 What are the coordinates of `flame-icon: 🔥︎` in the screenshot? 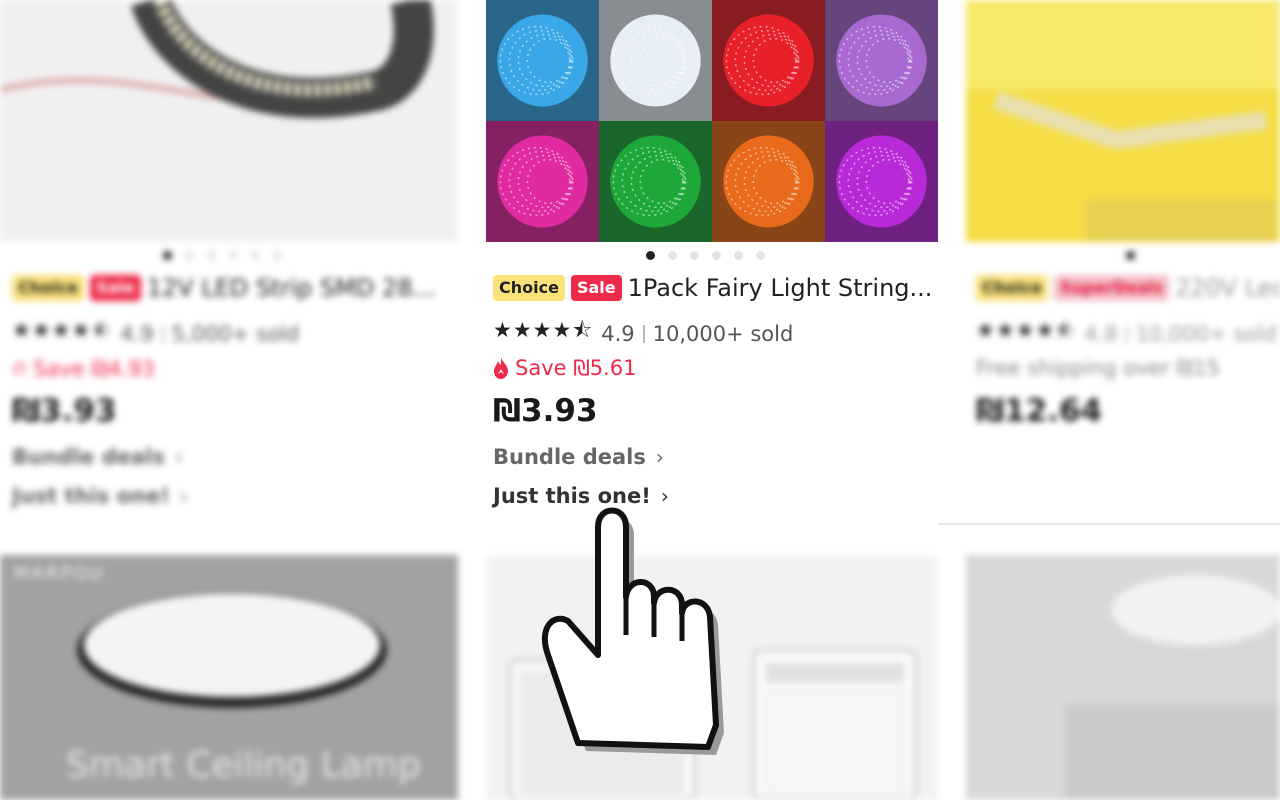 It's located at (20, 368).